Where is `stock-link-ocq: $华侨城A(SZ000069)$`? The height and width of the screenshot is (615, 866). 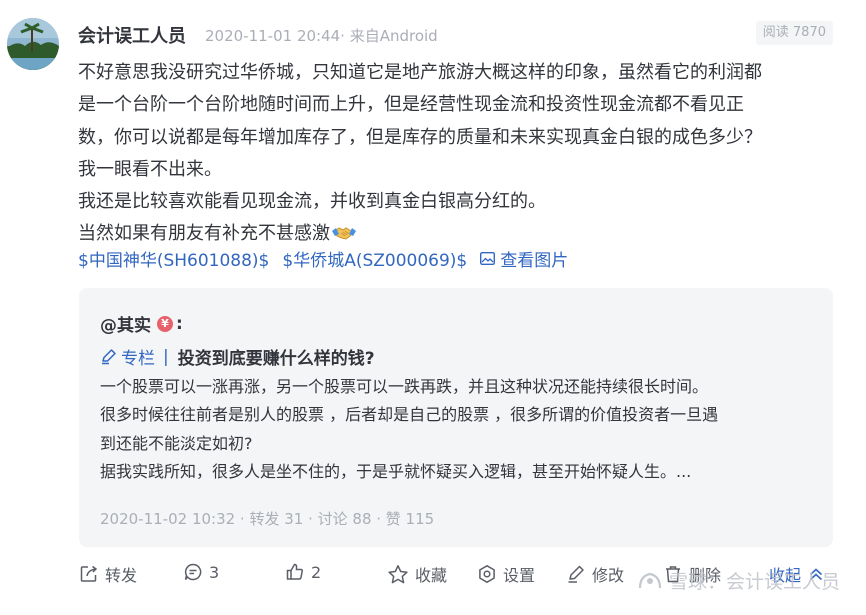
stock-link-ocq: $华侨城A(SZ000069)$ is located at coordinates (374, 258).